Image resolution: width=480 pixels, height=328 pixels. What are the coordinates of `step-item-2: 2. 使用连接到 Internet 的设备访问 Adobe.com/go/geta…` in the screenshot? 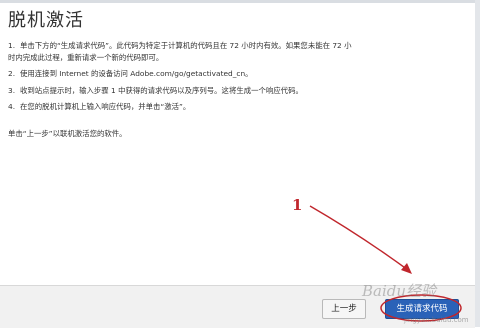 It's located at (237, 74).